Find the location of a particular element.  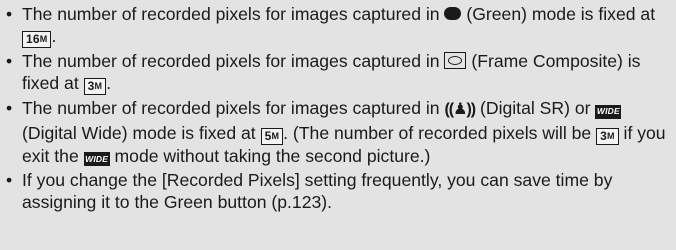

size-5m-icon: 5M is located at coordinates (272, 136).